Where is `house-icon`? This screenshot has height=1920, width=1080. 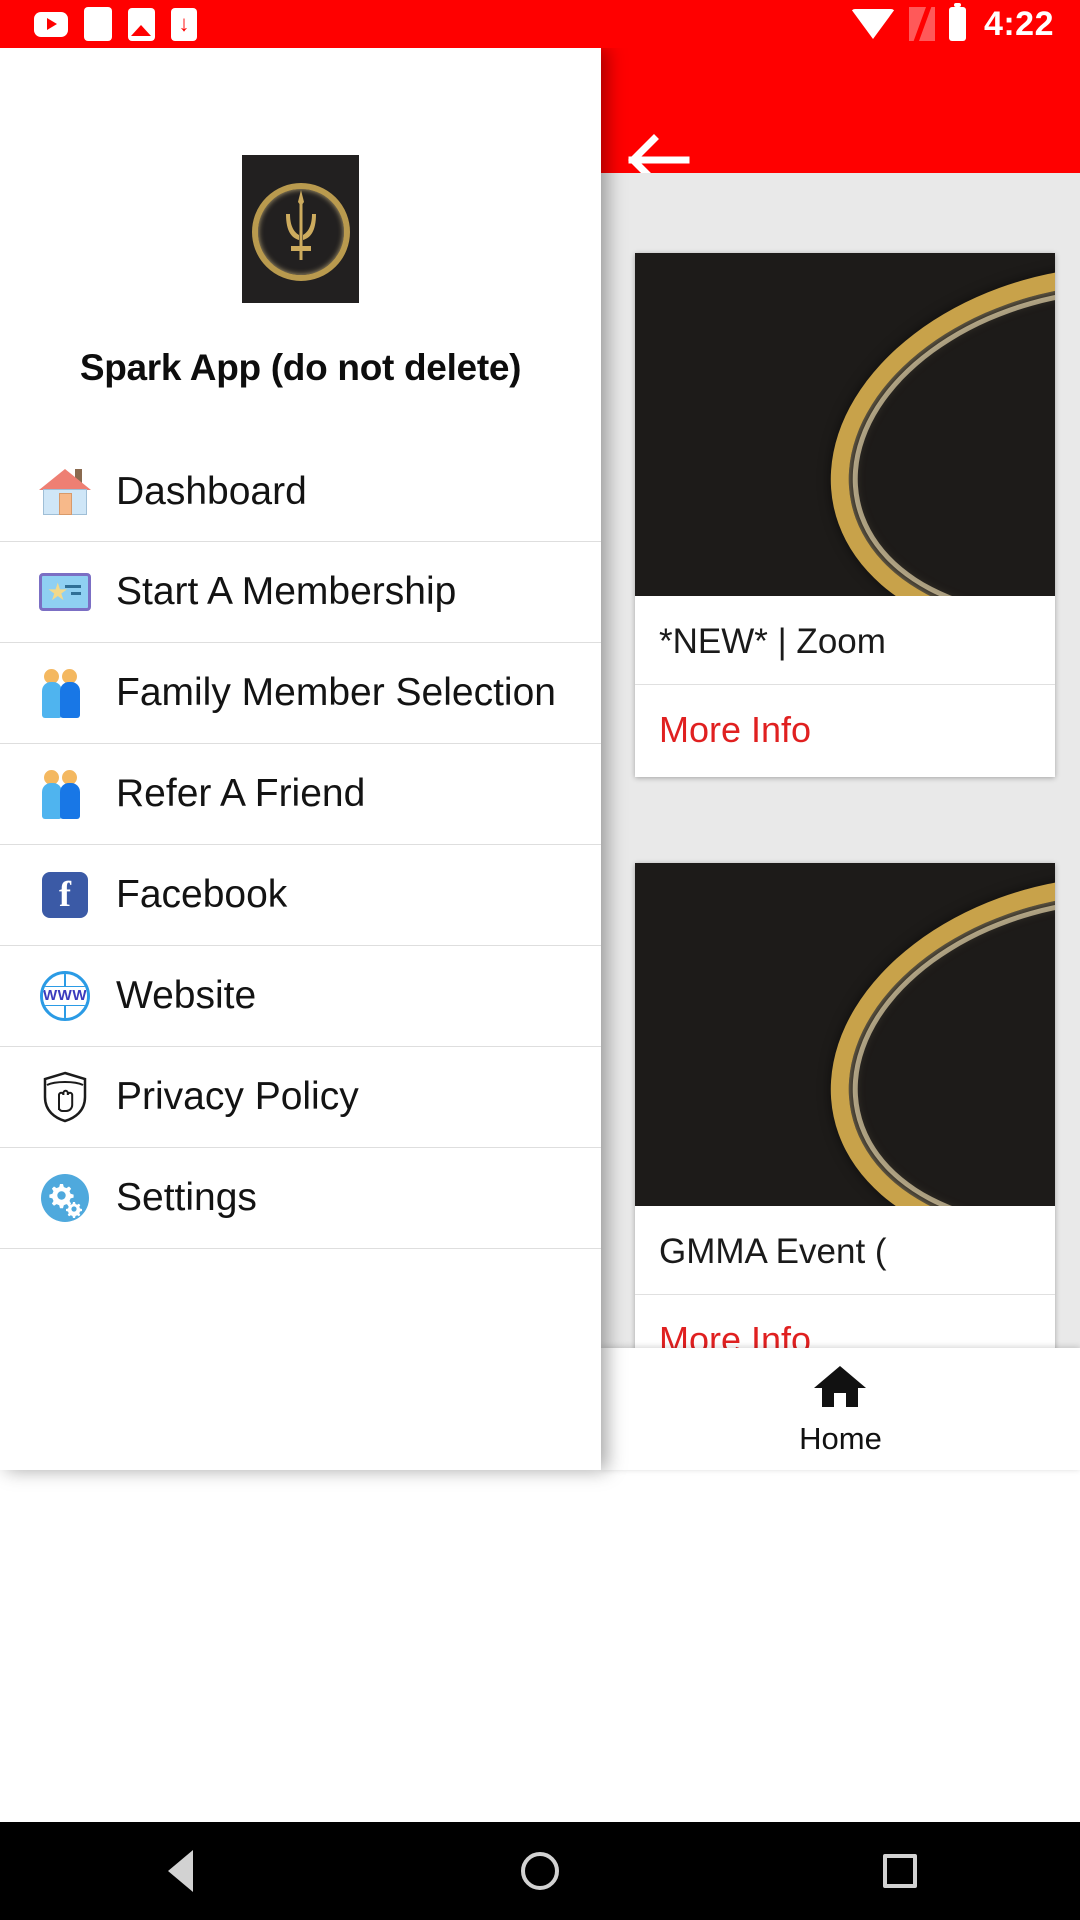
house-icon is located at coordinates (65, 492).